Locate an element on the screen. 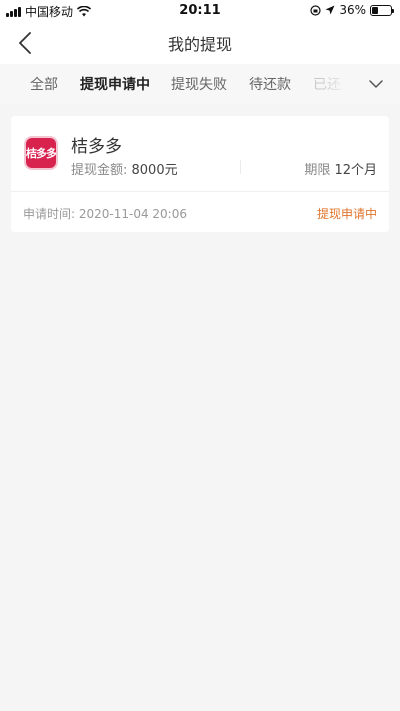 This screenshot has height=711, width=400. amount-value: 8000元 is located at coordinates (154, 170).